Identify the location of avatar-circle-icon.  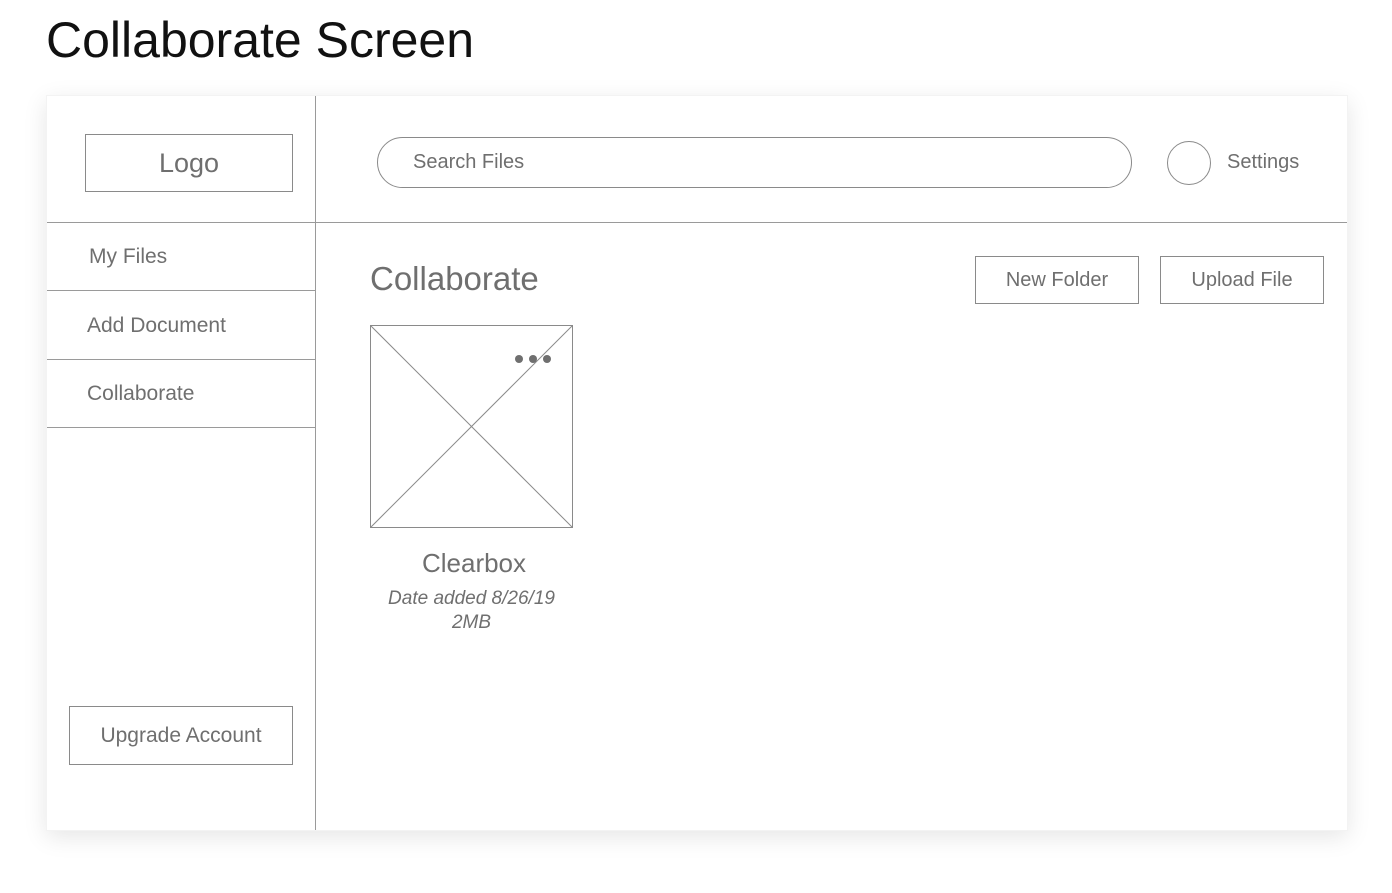
(1189, 163).